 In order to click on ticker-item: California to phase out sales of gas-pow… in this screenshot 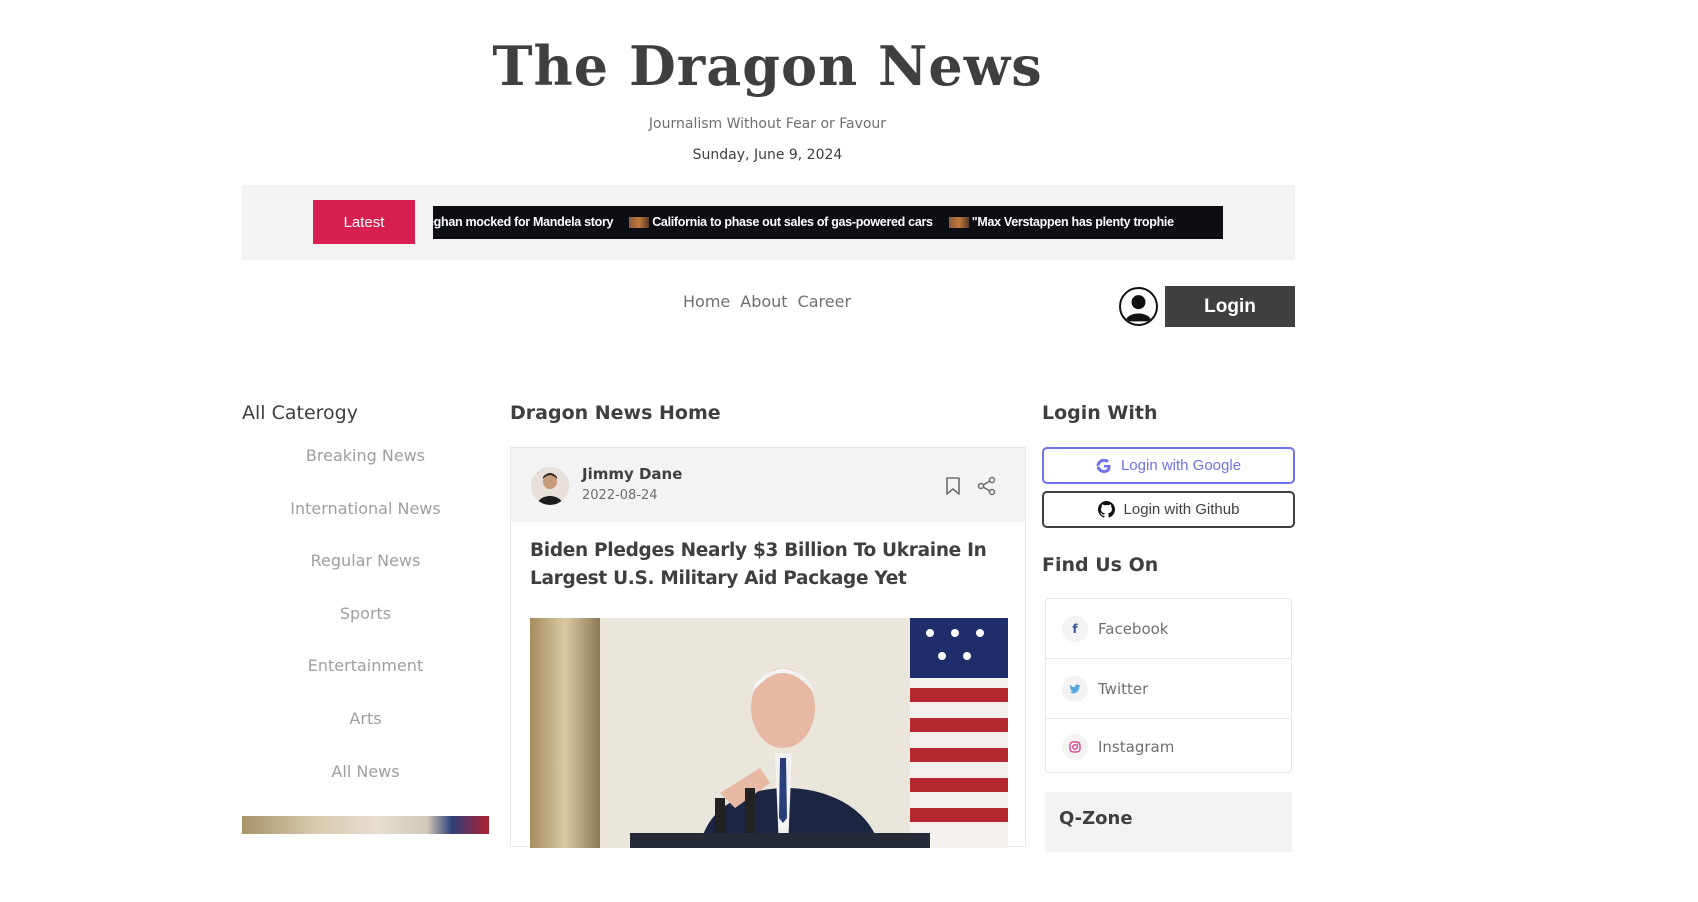, I will do `click(781, 222)`.